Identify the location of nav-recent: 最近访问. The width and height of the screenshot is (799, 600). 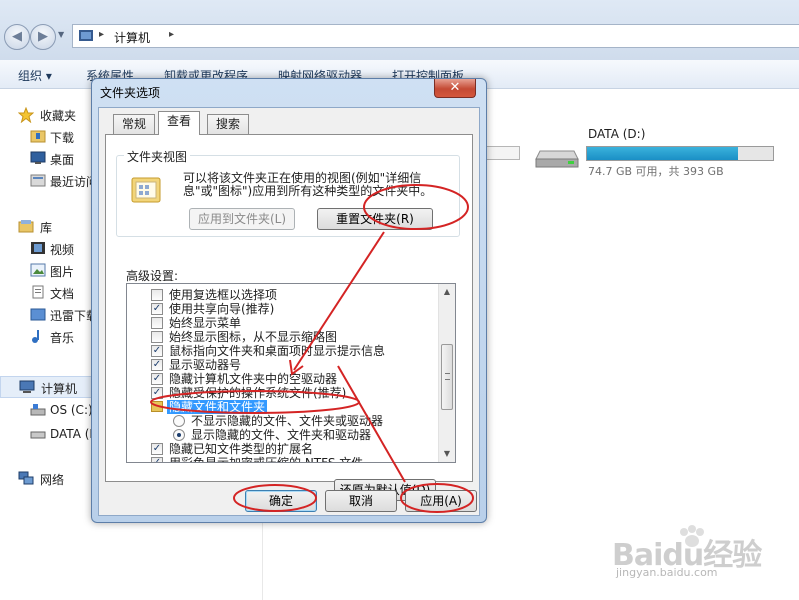
(49, 181).